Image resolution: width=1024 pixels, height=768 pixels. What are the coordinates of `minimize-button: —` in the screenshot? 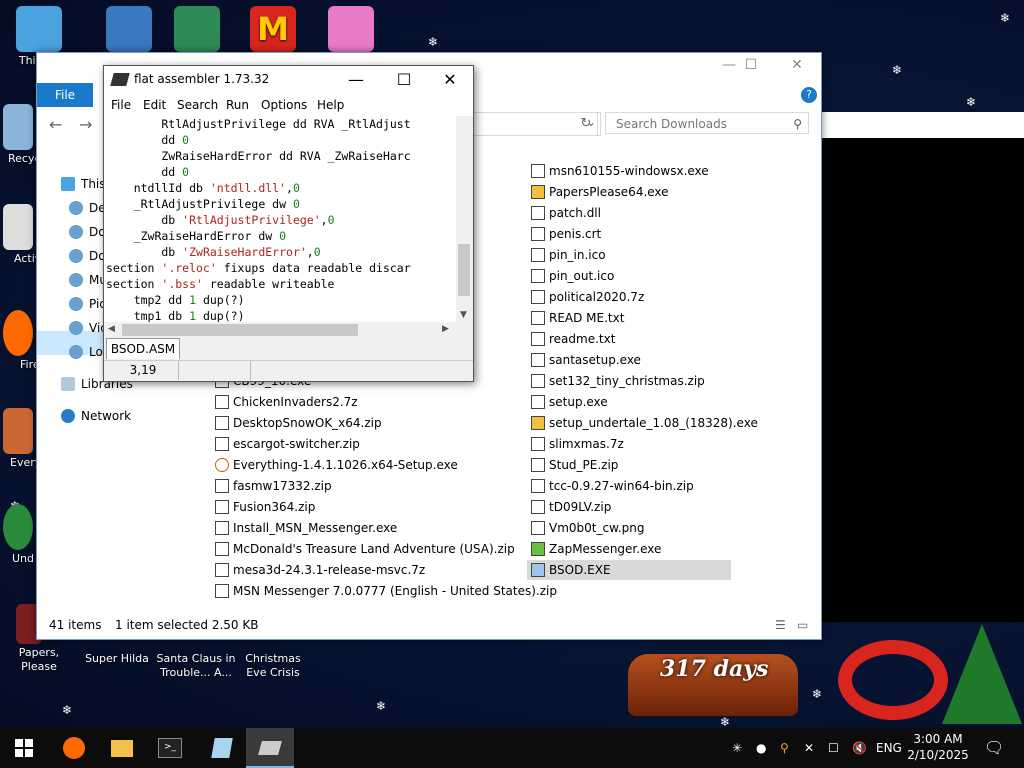 It's located at (356, 80).